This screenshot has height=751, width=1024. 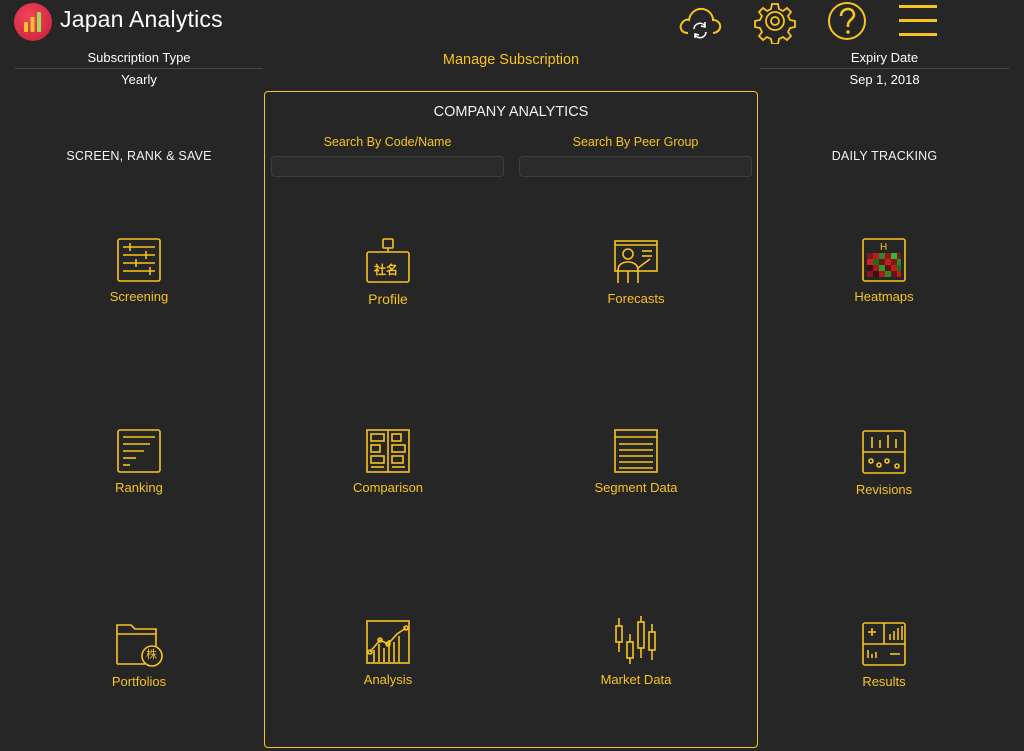 I want to click on settings-gear-icon, so click(x=775, y=22).